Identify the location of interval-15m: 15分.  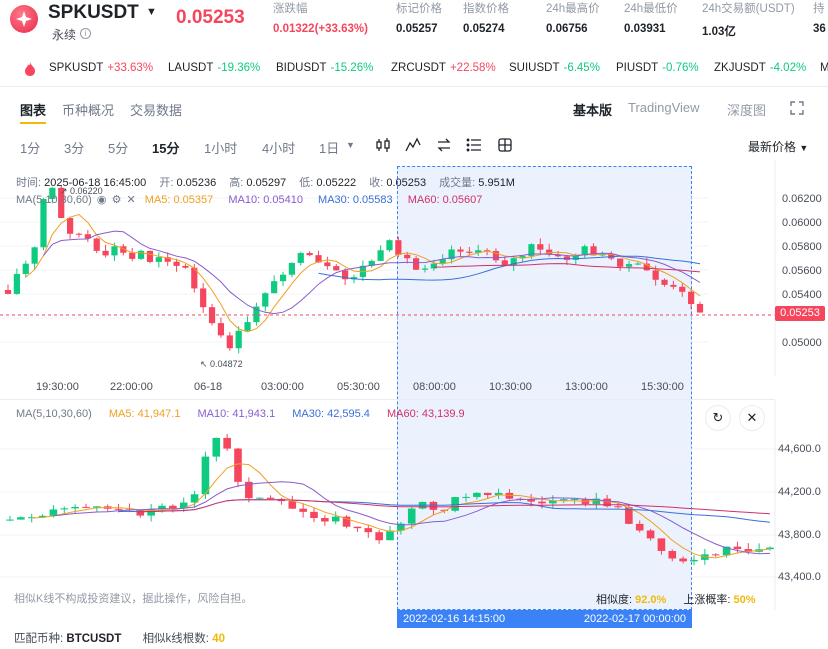
(165, 147).